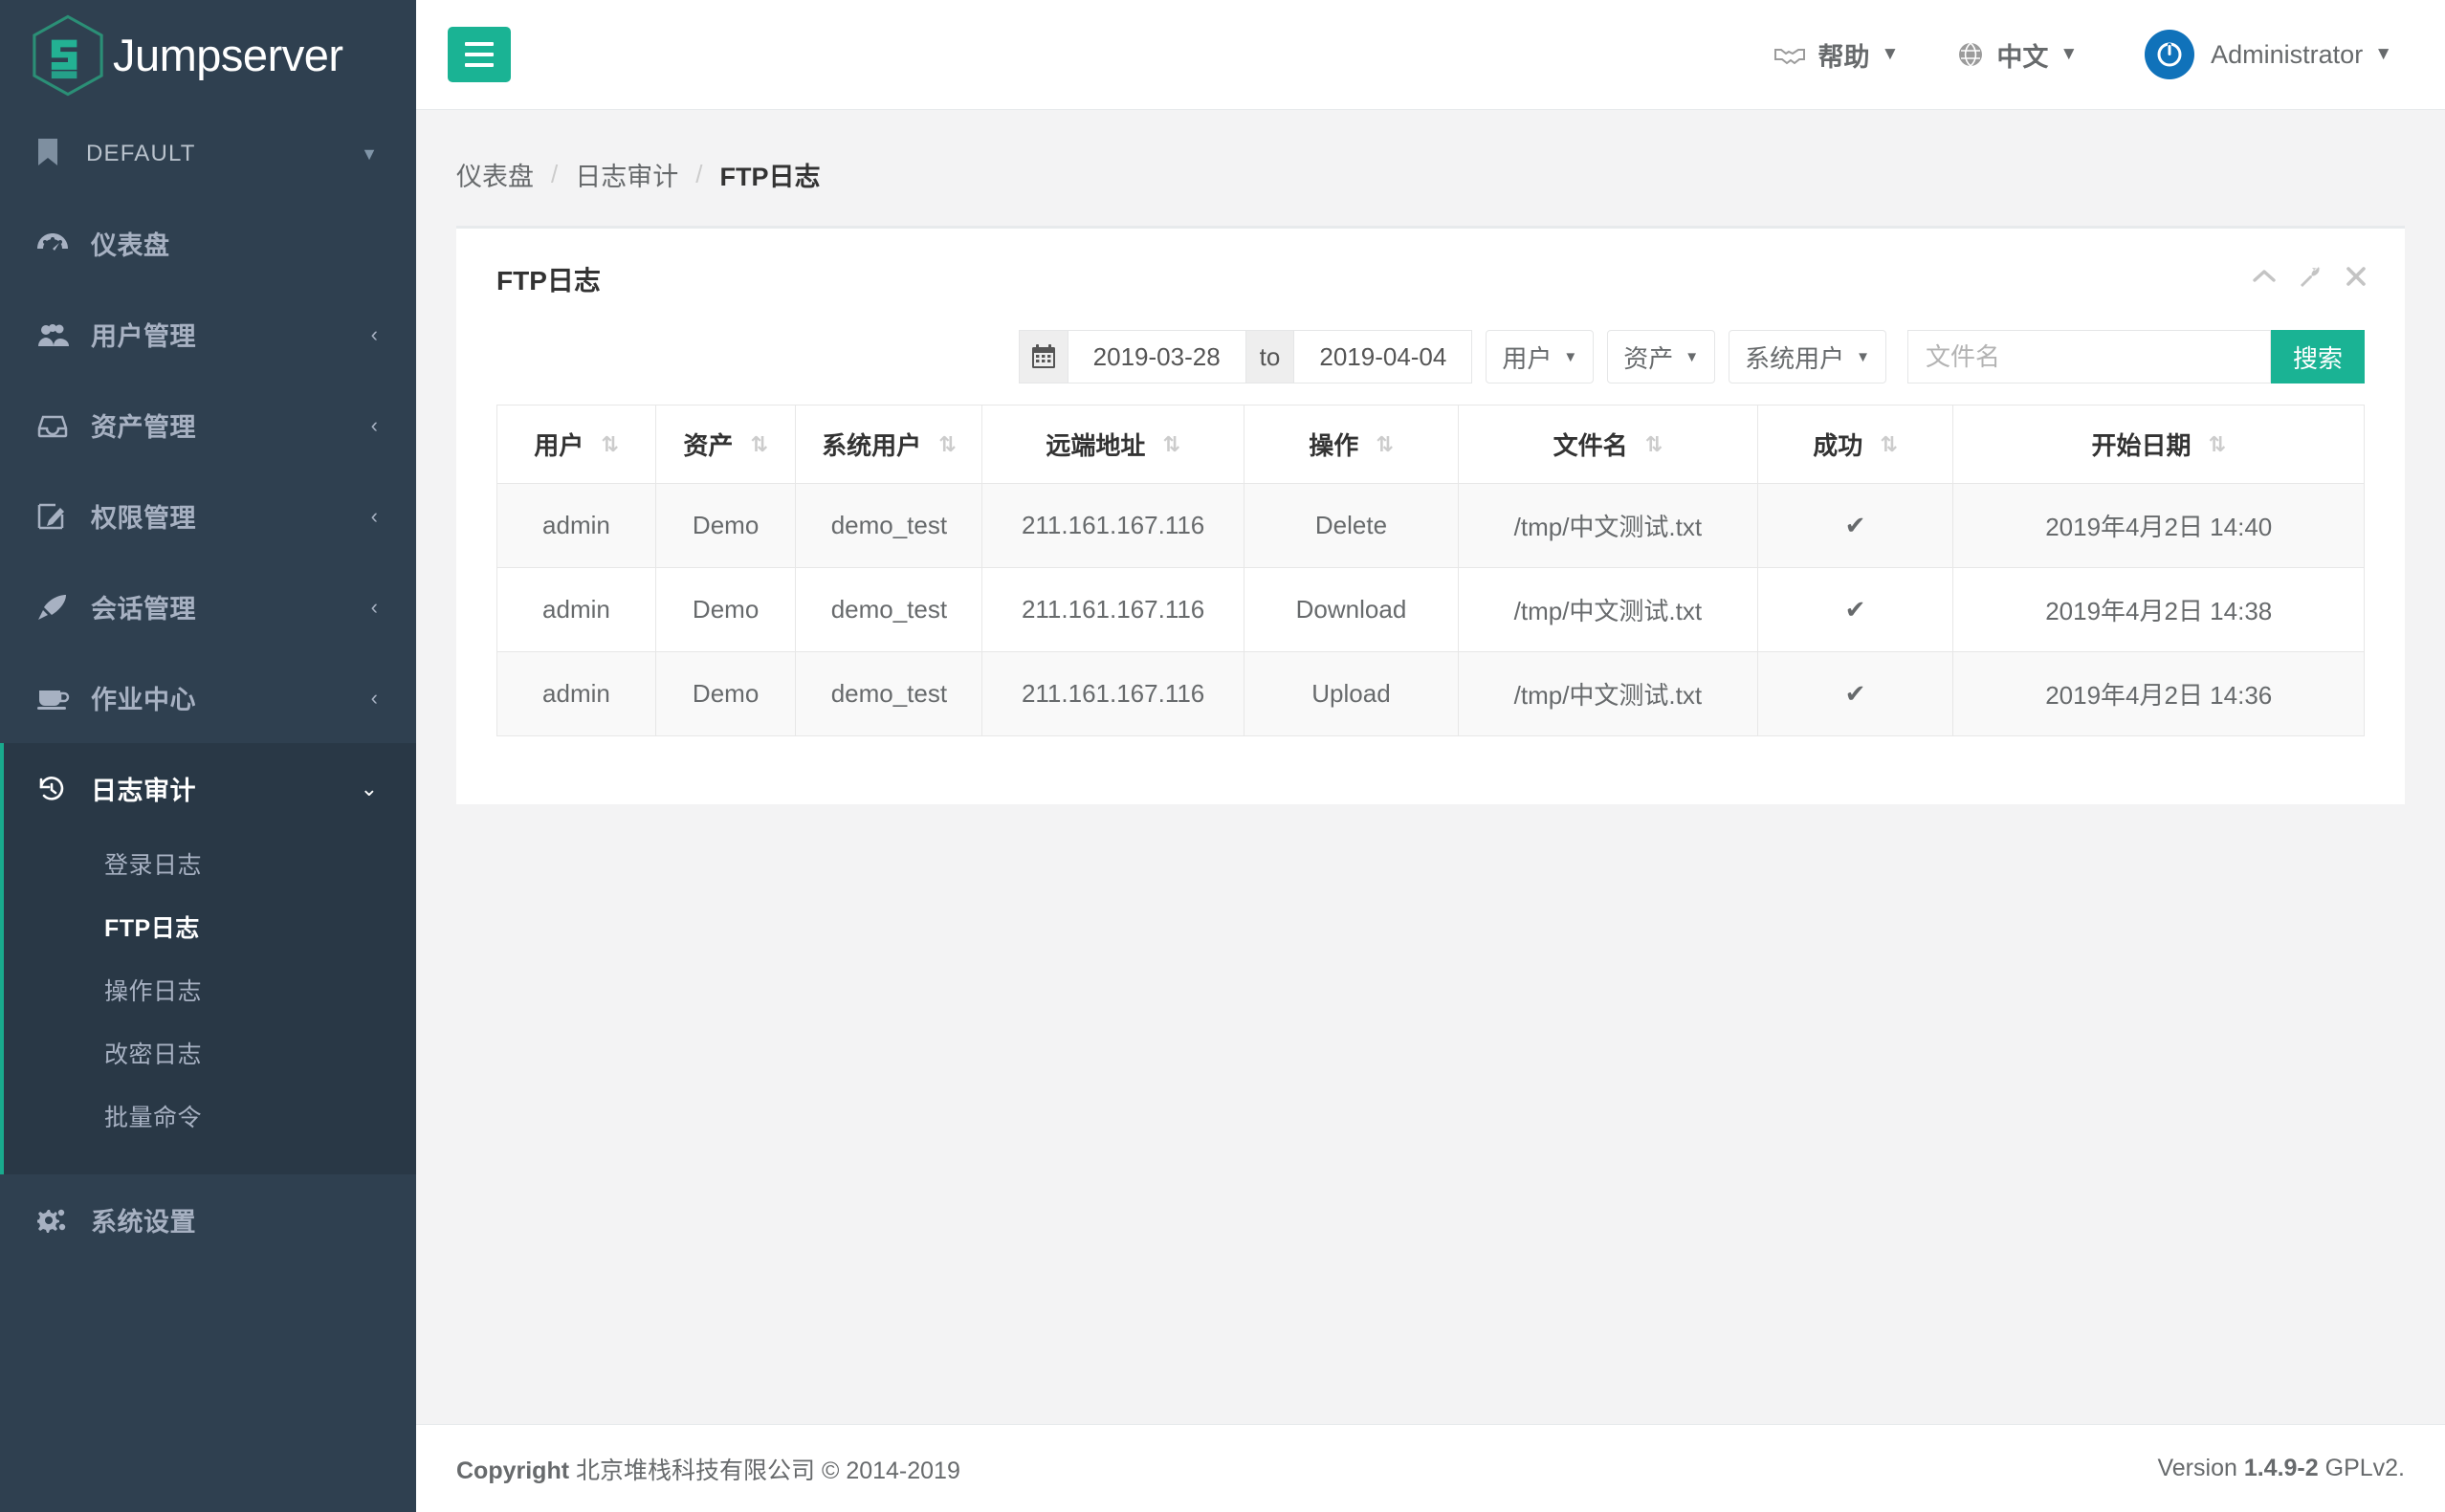  Describe the element at coordinates (2022, 57) in the screenshot. I see `language-label: 中文` at that location.